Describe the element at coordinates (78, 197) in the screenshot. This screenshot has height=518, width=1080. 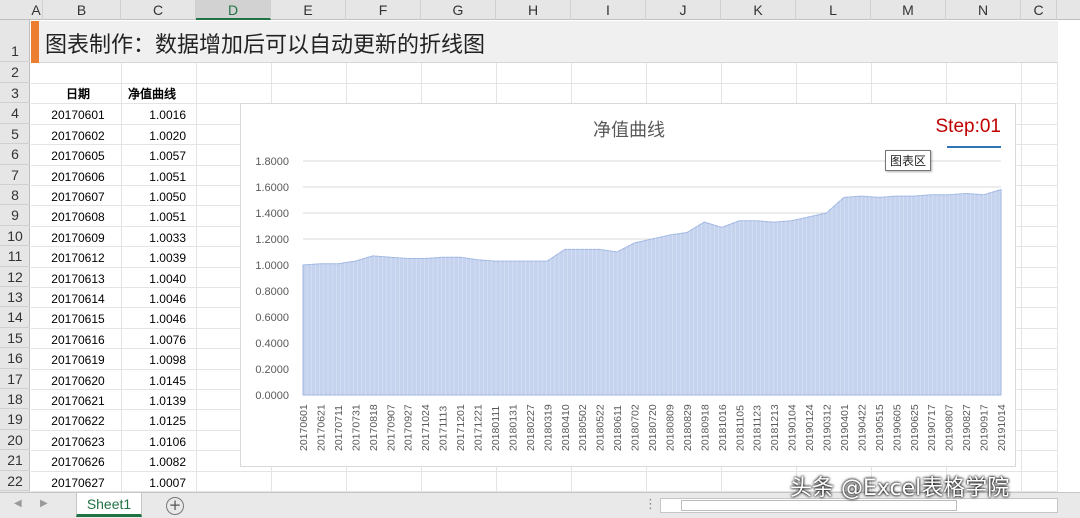
I see `cell-date: 20170607` at that location.